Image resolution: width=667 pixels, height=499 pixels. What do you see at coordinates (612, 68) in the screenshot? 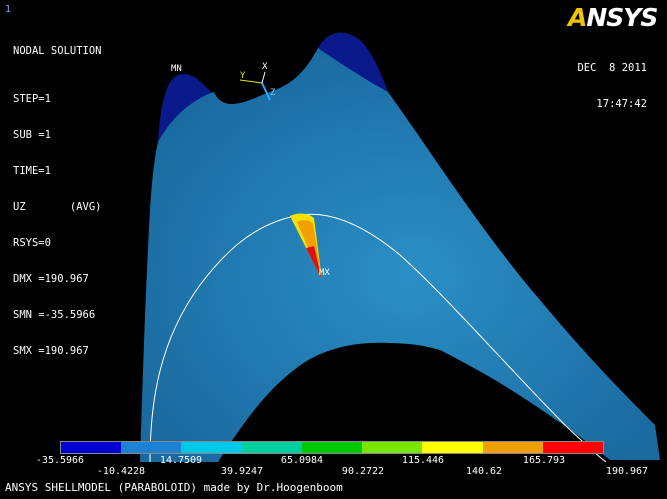
I see `date-text: DEC 8 2011` at bounding box center [612, 68].